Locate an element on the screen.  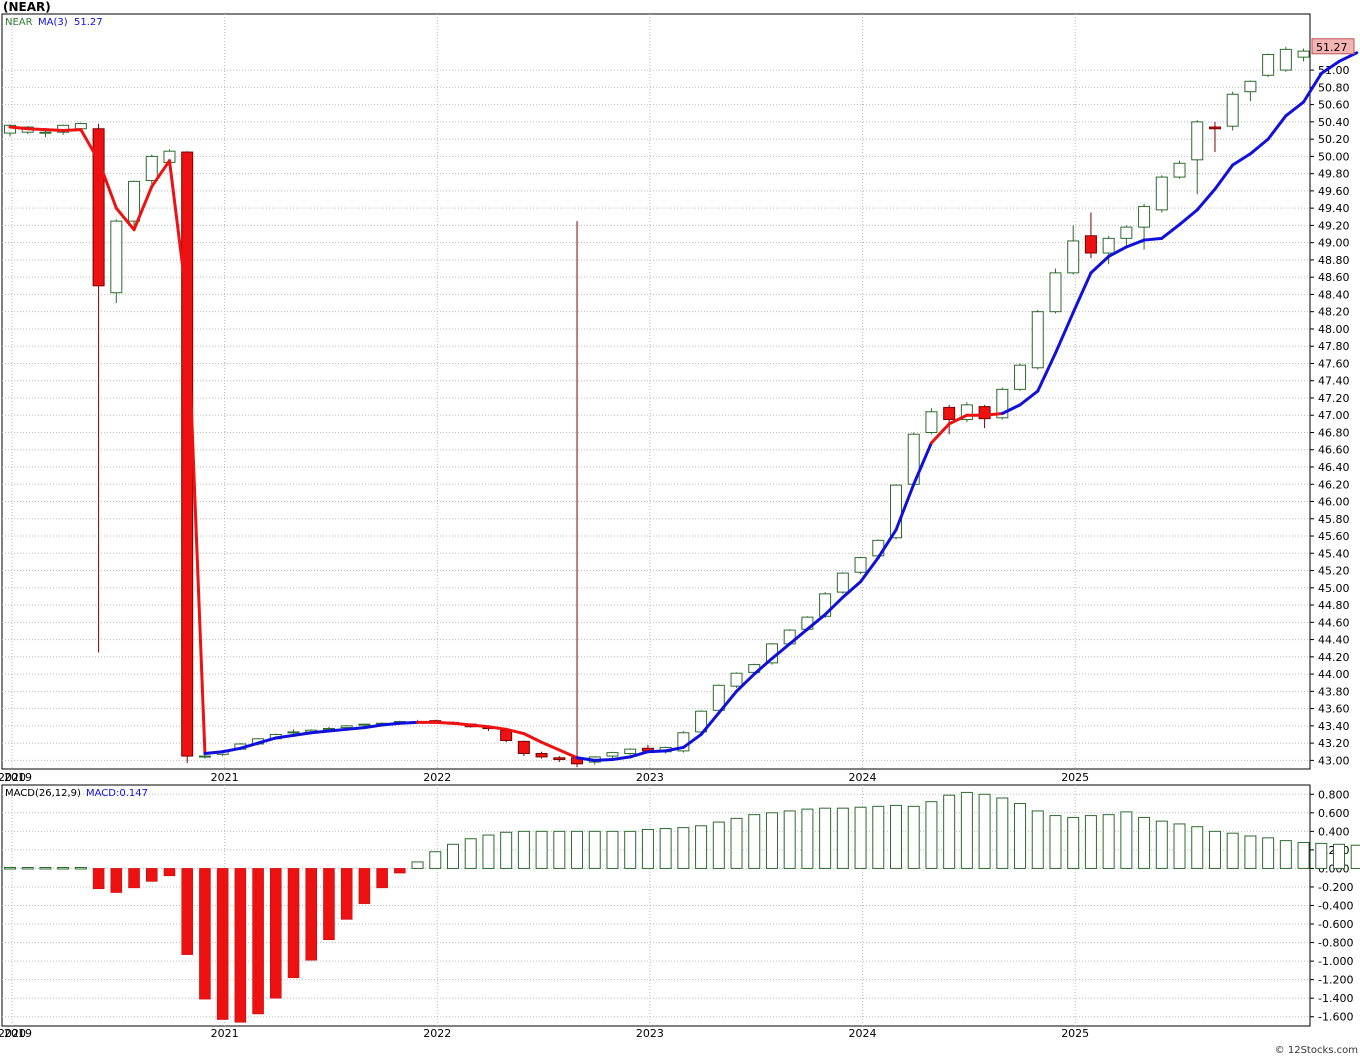
macd-tick-label: 0.600 is located at coordinates (1334, 813).